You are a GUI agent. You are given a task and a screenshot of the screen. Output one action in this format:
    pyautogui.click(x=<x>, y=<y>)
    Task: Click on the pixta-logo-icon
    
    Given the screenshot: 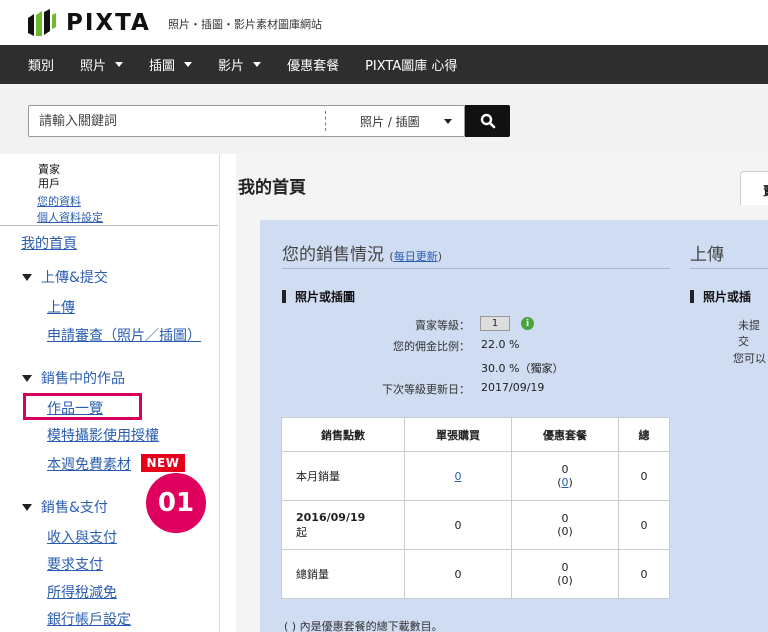 What is the action you would take?
    pyautogui.click(x=42, y=22)
    